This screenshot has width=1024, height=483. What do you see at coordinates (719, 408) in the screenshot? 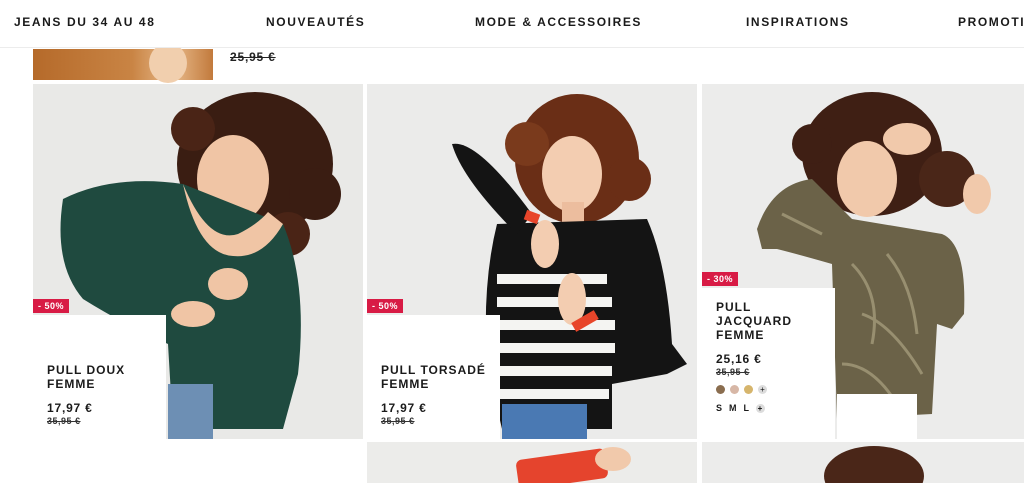
I see `size-s: S` at bounding box center [719, 408].